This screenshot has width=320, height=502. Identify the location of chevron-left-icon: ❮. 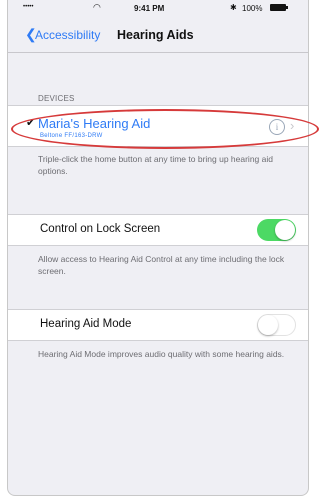
(31, 34).